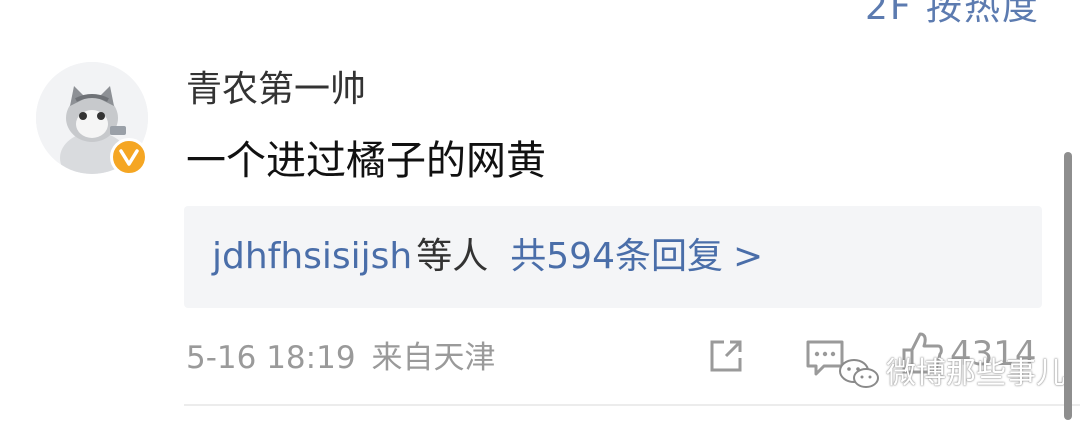 This screenshot has height=421, width=1080. I want to click on comment-text: 一个进过橘子的网黄, so click(366, 161).